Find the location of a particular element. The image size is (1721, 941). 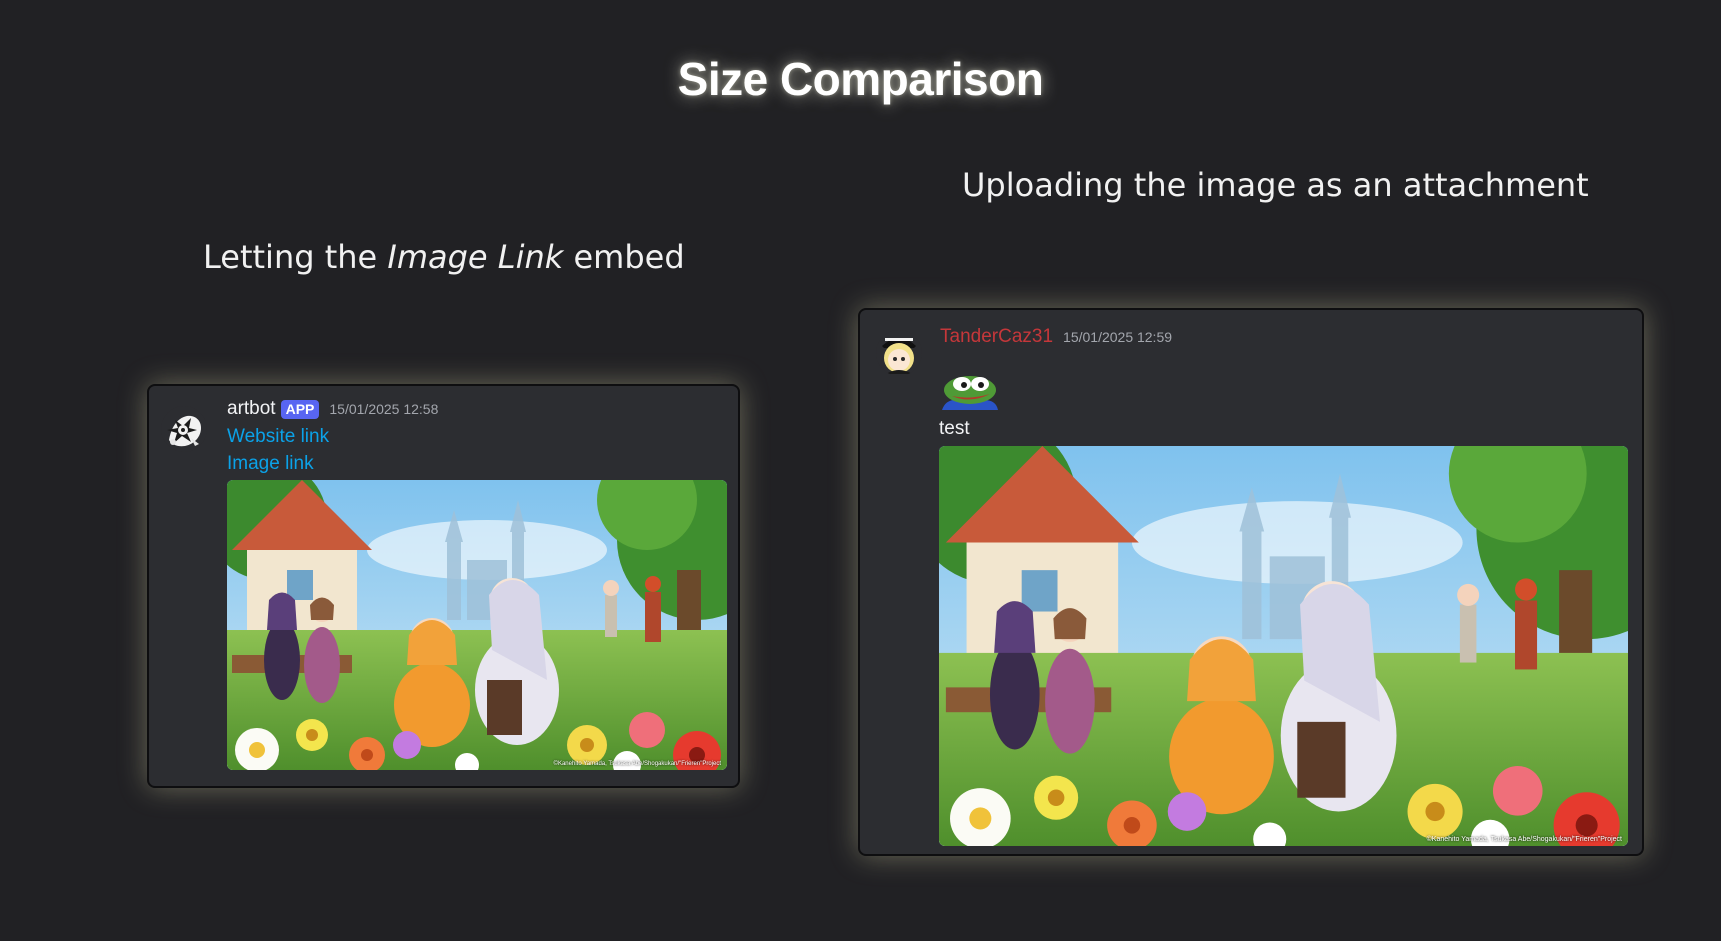

timestamp: 15/01/2025 12:59 is located at coordinates (1117, 337).